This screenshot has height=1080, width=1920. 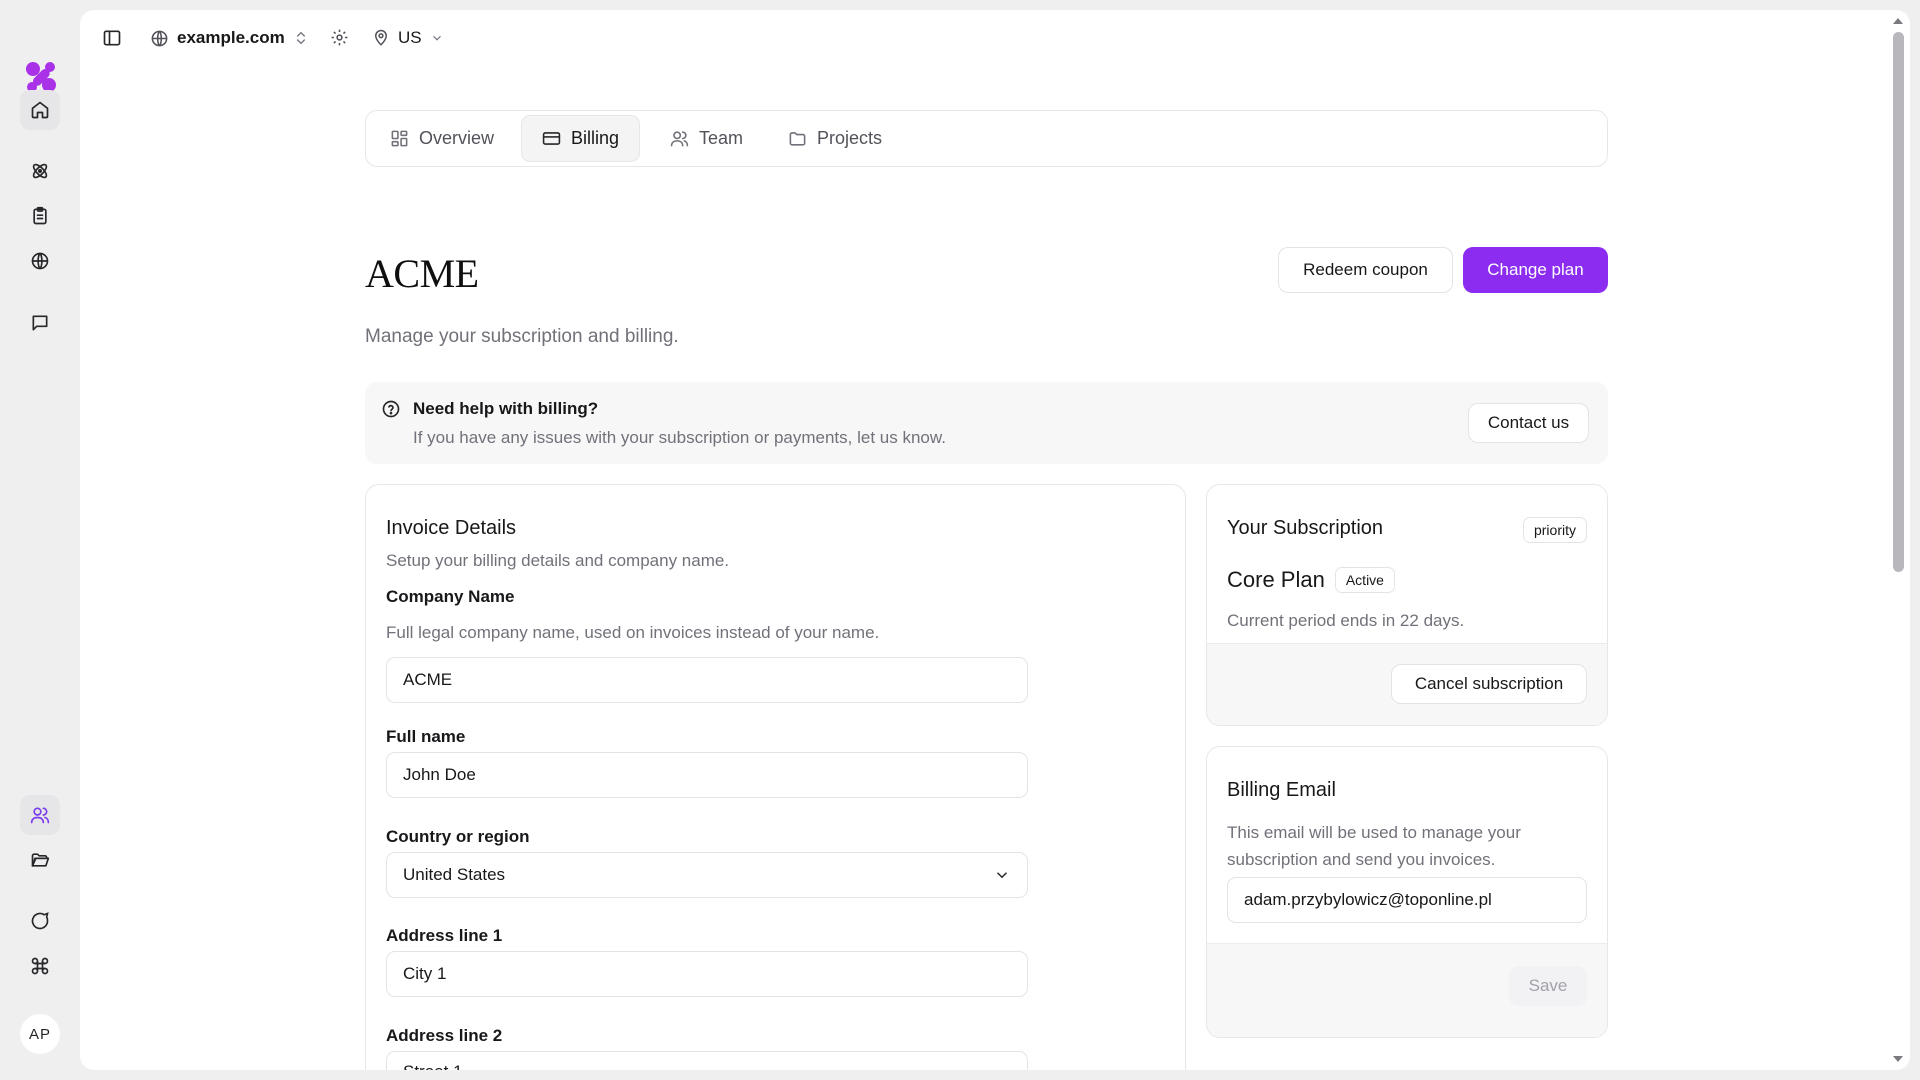 What do you see at coordinates (707, 974) in the screenshot?
I see `address-line-1-input: City 1` at bounding box center [707, 974].